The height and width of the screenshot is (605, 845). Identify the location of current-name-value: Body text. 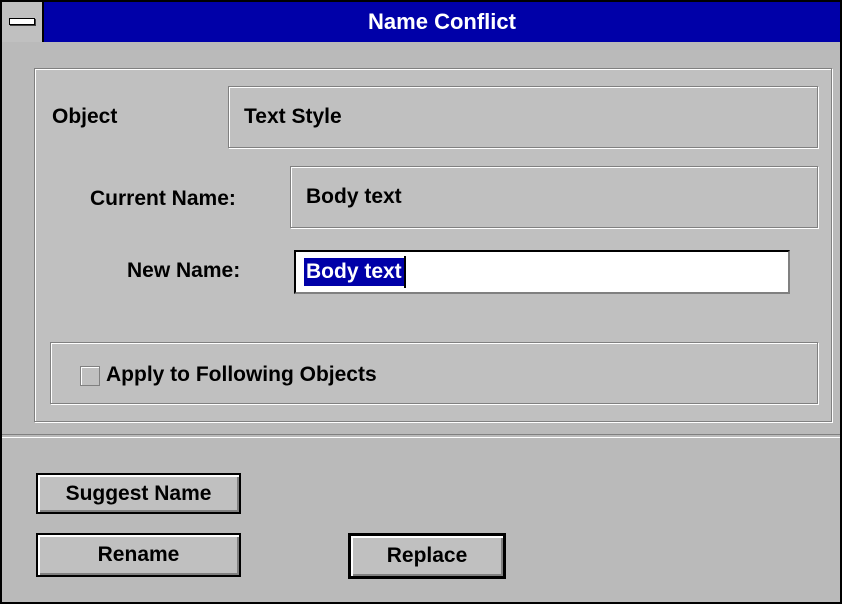
(354, 196).